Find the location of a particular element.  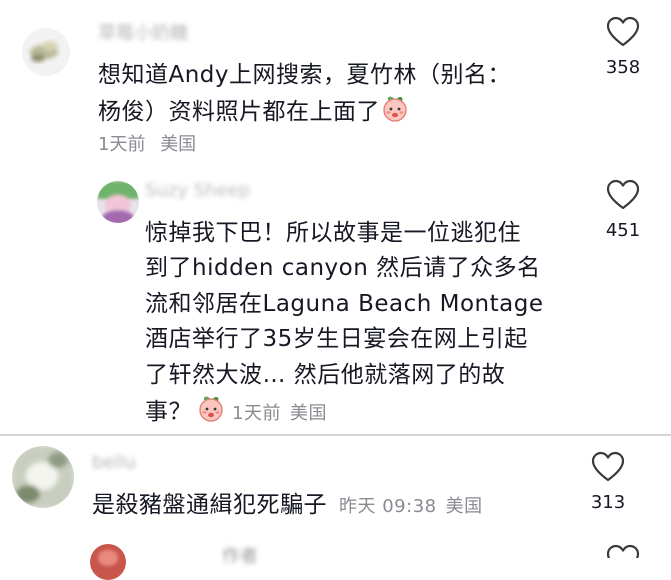

comment-text-line: 想知道Andy上网搜索，夏竹林（别名： is located at coordinates (305, 75).